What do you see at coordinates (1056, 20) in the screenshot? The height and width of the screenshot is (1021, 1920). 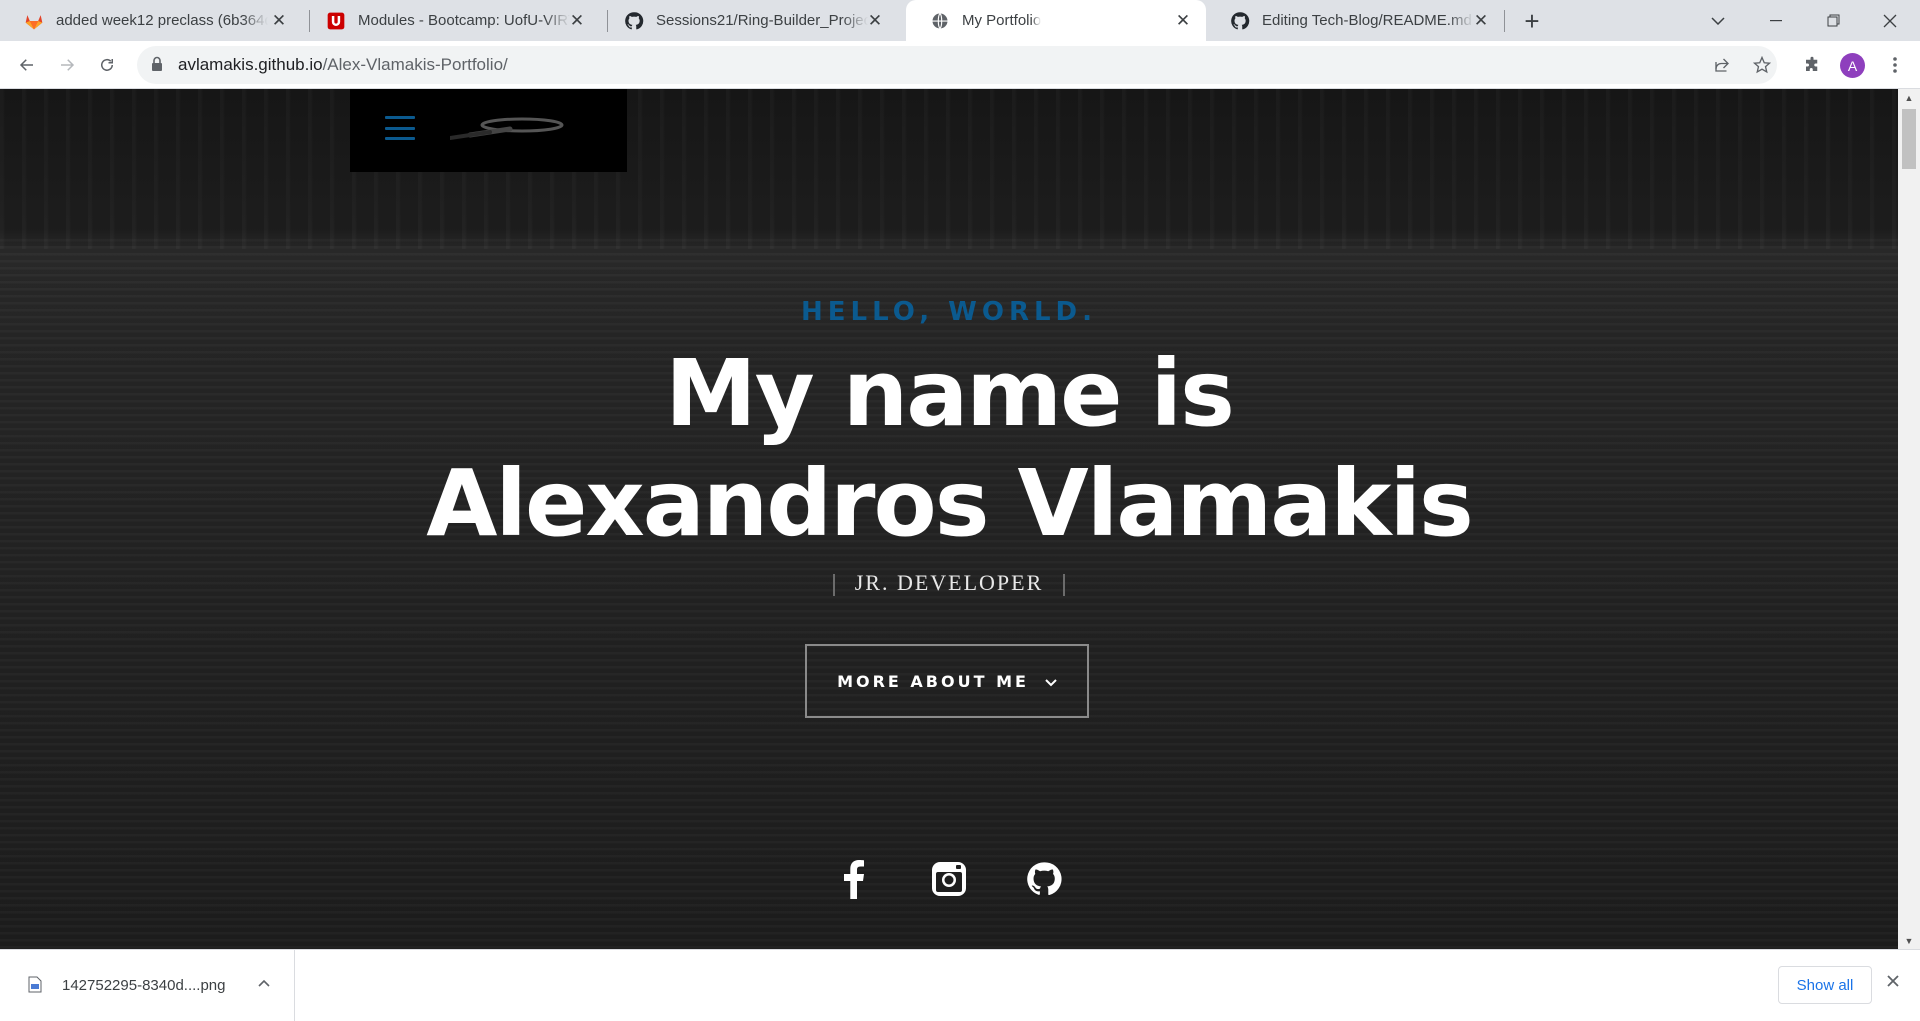 I see `tab-my-portfolio: My Portfolio ✕` at bounding box center [1056, 20].